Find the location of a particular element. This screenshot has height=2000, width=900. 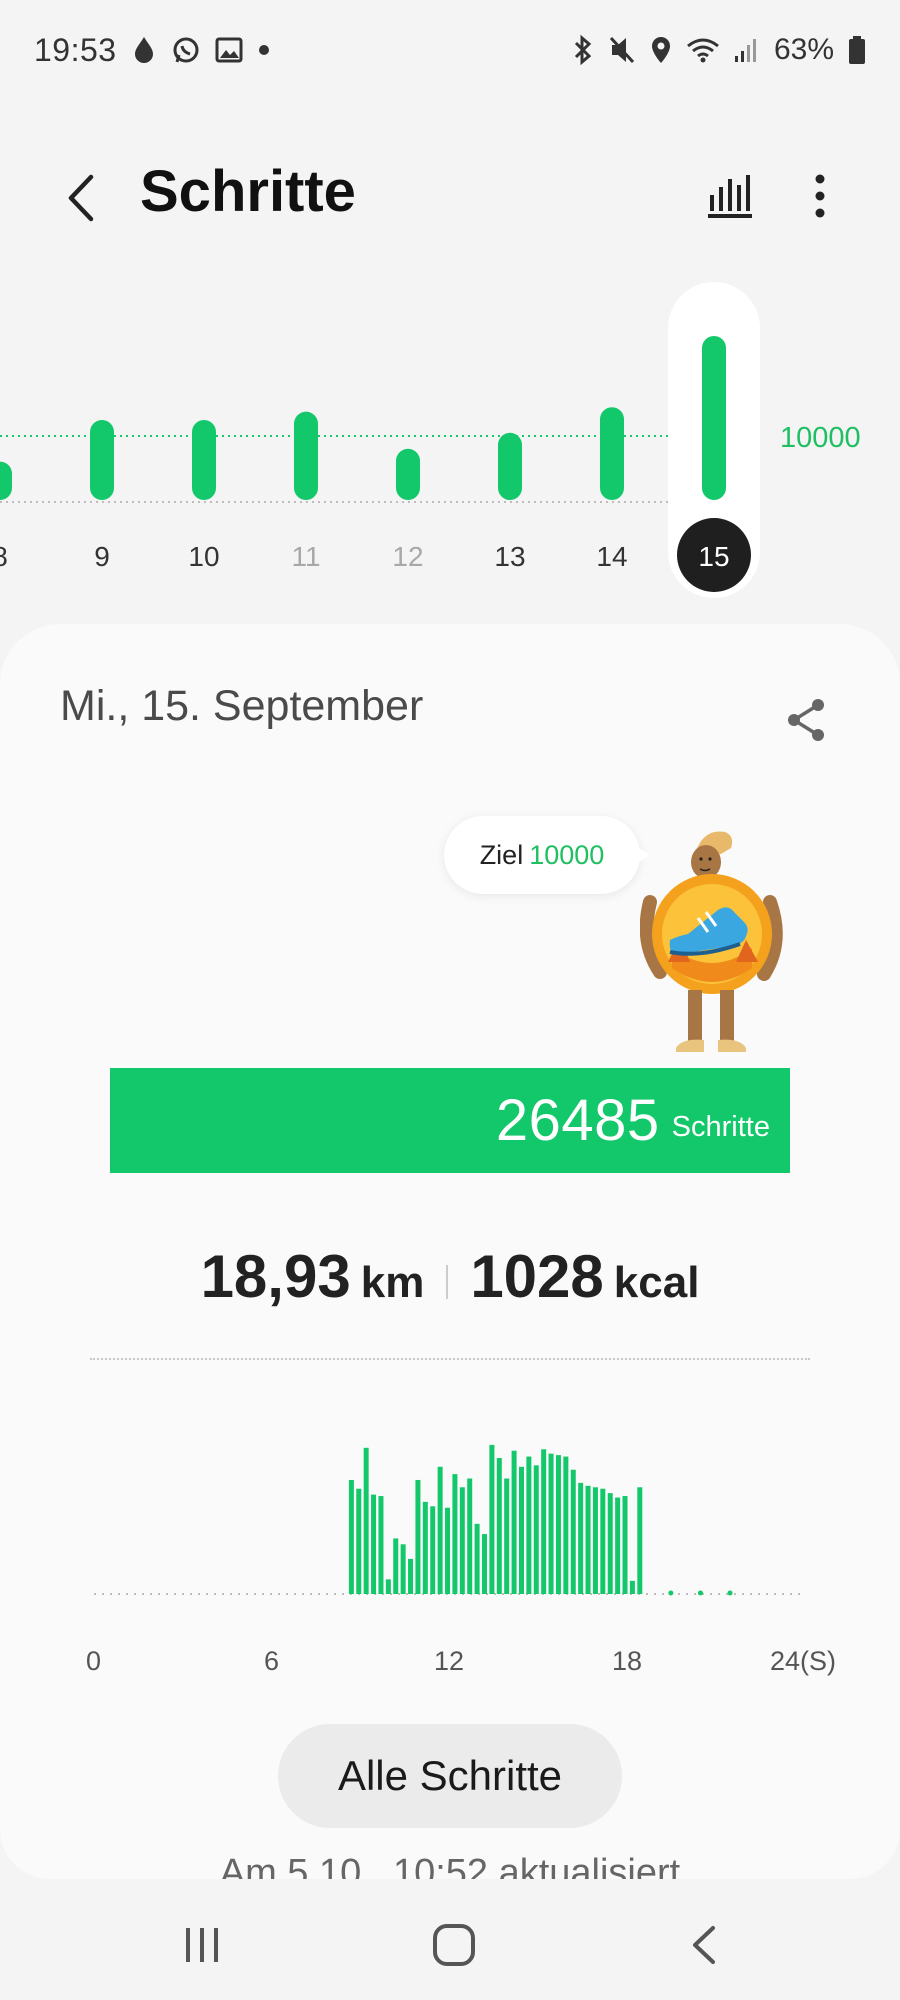

week-day-label-8: 8 is located at coordinates (4, 556).